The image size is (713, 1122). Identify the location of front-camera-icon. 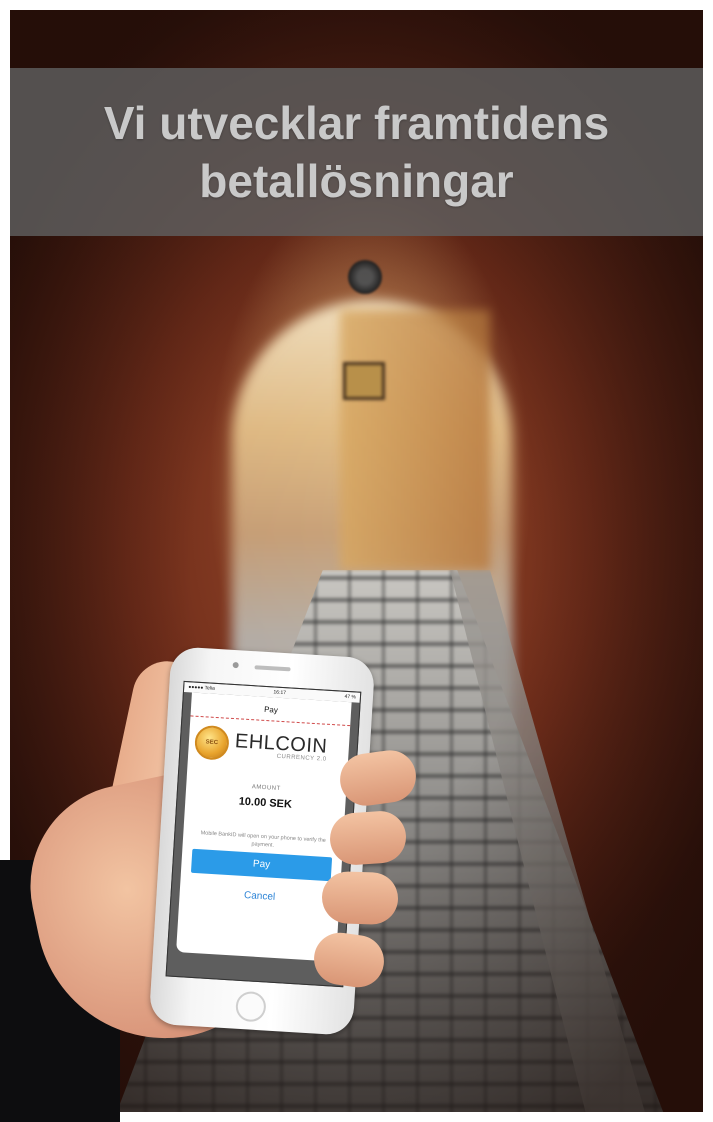
(235, 665).